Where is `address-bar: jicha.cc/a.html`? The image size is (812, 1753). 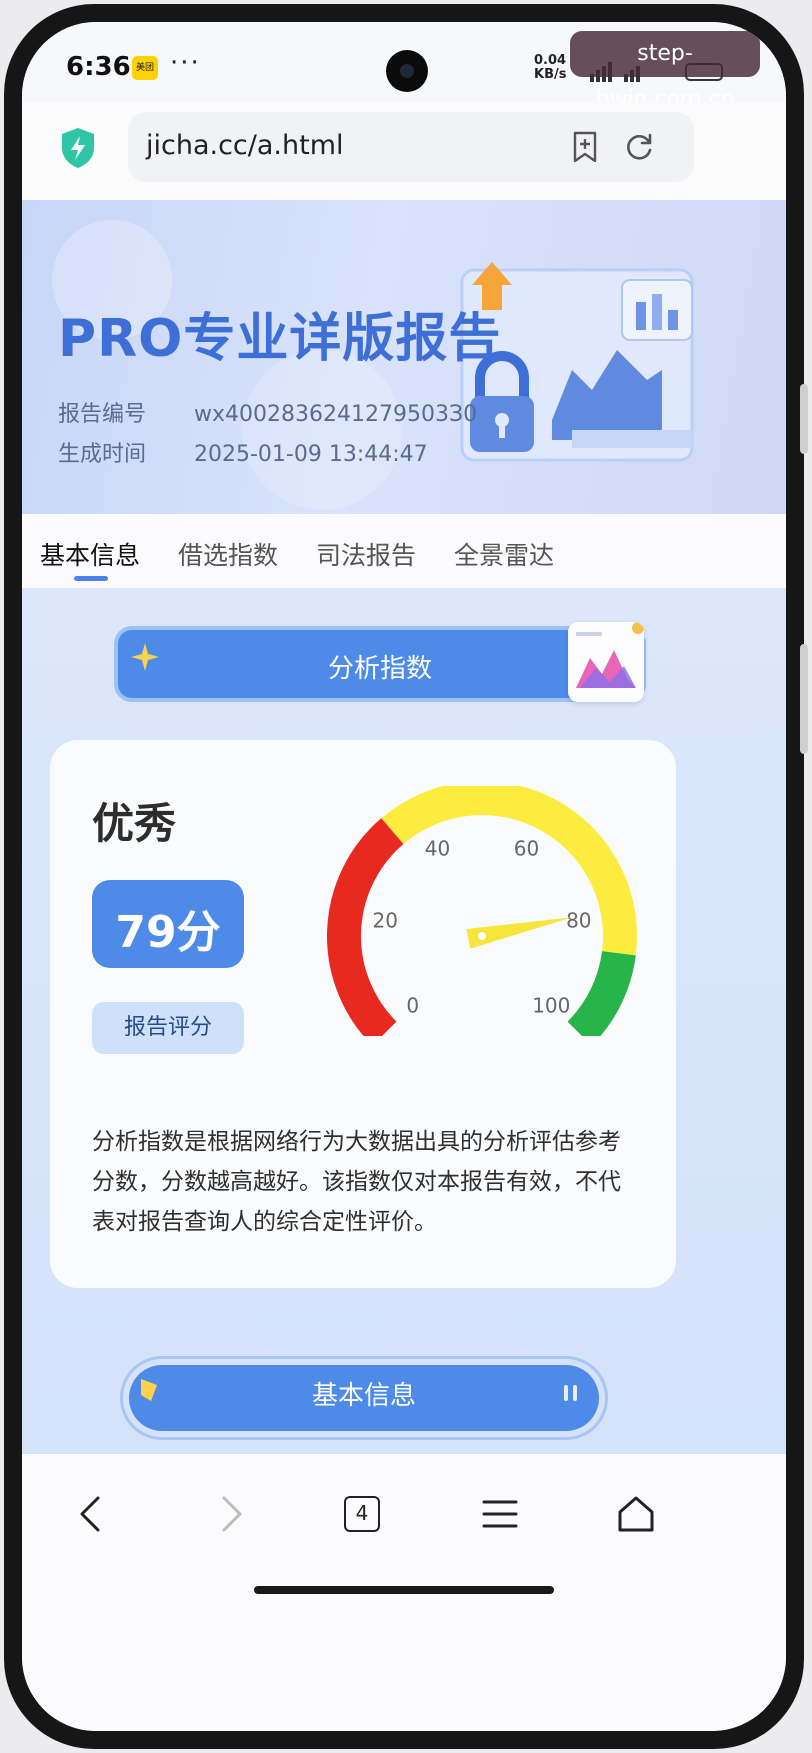
address-bar: jicha.cc/a.html is located at coordinates (411, 147).